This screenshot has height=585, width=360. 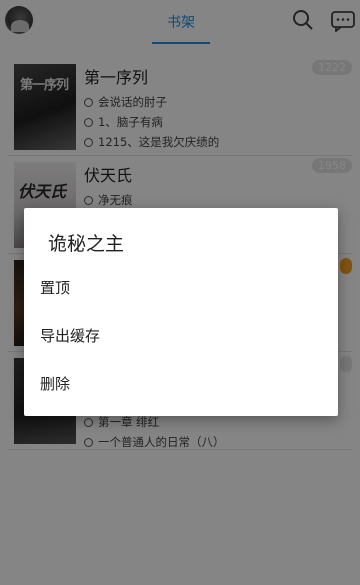 I want to click on menu-item-delete: 删除, so click(x=181, y=384).